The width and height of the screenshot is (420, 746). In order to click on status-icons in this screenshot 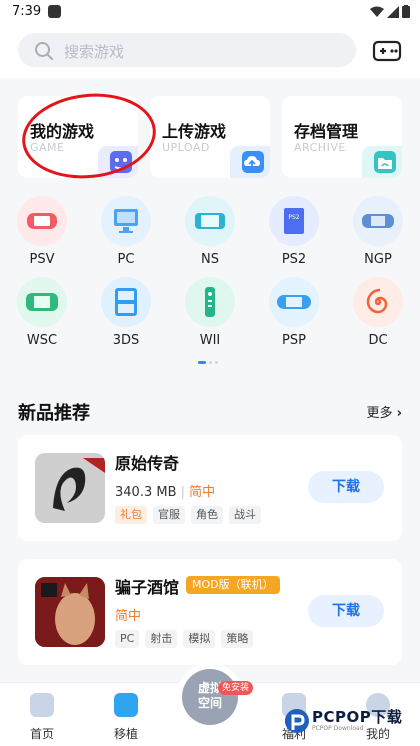, I will do `click(390, 11)`.